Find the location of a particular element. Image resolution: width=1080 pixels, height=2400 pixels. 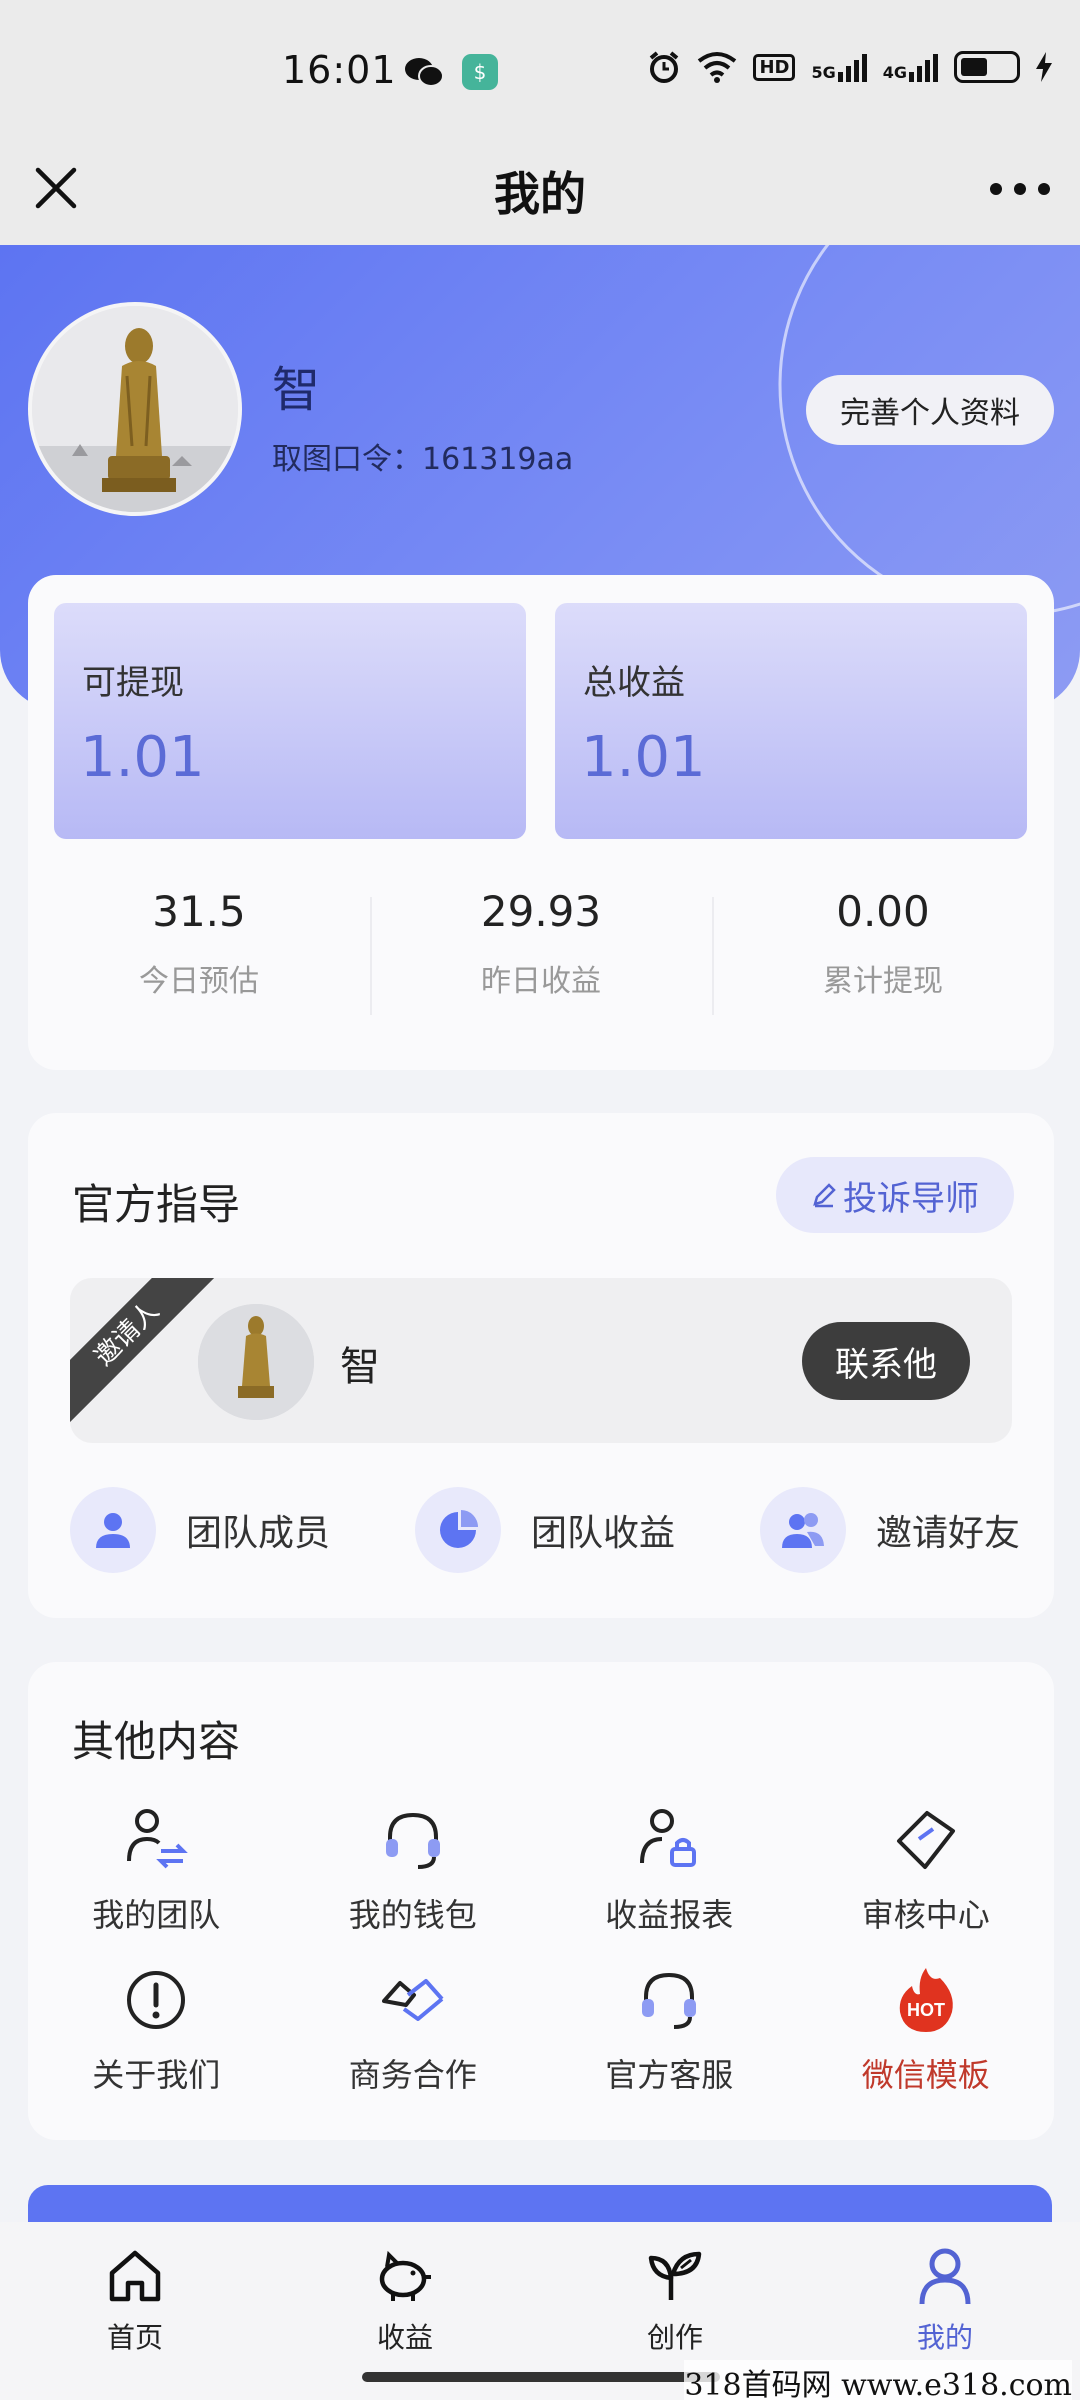

tag-icon is located at coordinates (926, 1840).